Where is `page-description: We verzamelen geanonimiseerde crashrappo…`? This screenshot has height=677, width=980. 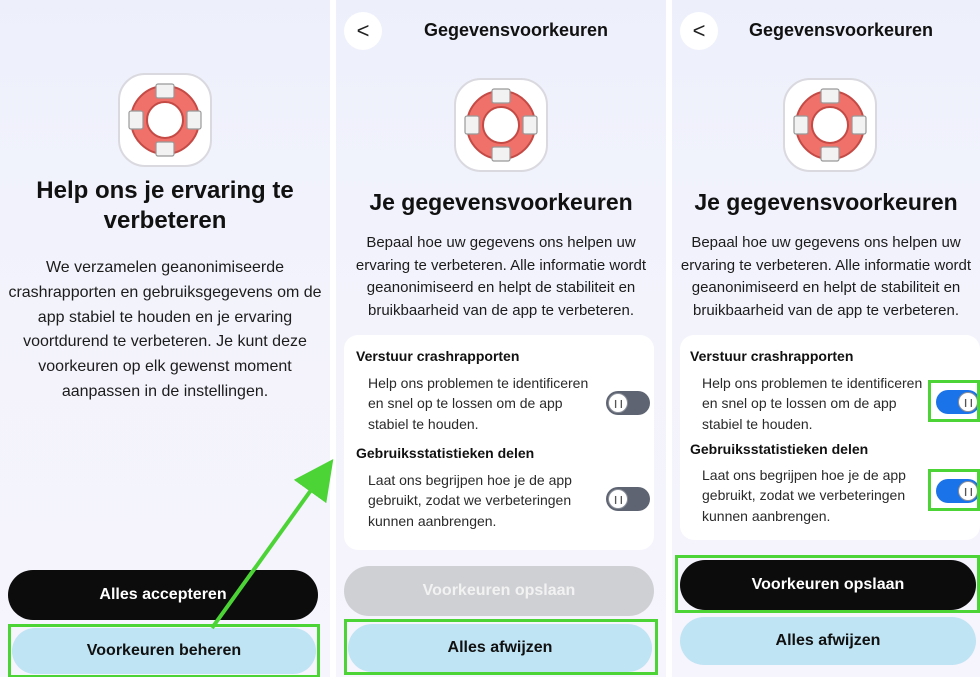 page-description: We verzamelen geanonimiseerde crashrappo… is located at coordinates (165, 329).